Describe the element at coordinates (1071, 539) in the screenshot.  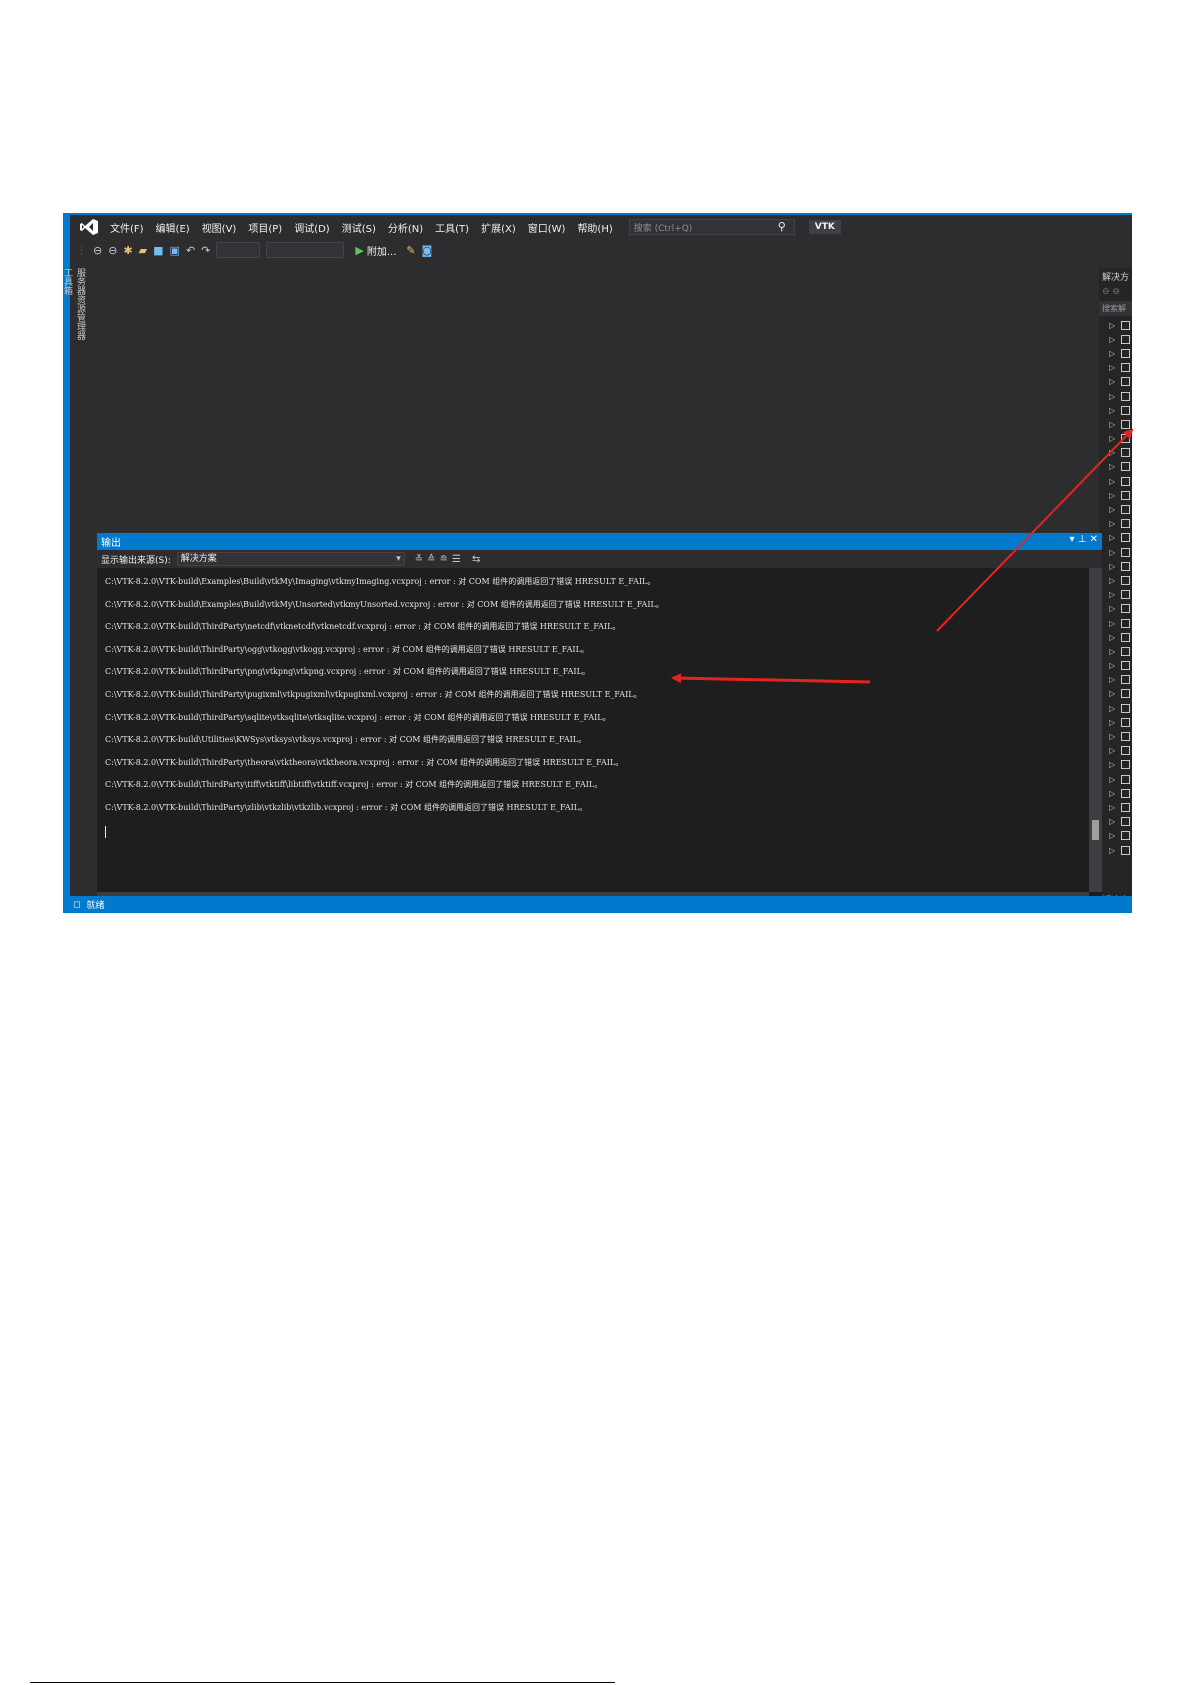
I see `dropdown-icon: ▾` at that location.